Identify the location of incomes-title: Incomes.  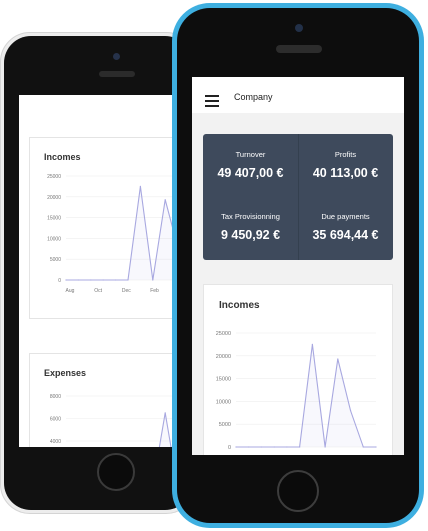
(239, 305).